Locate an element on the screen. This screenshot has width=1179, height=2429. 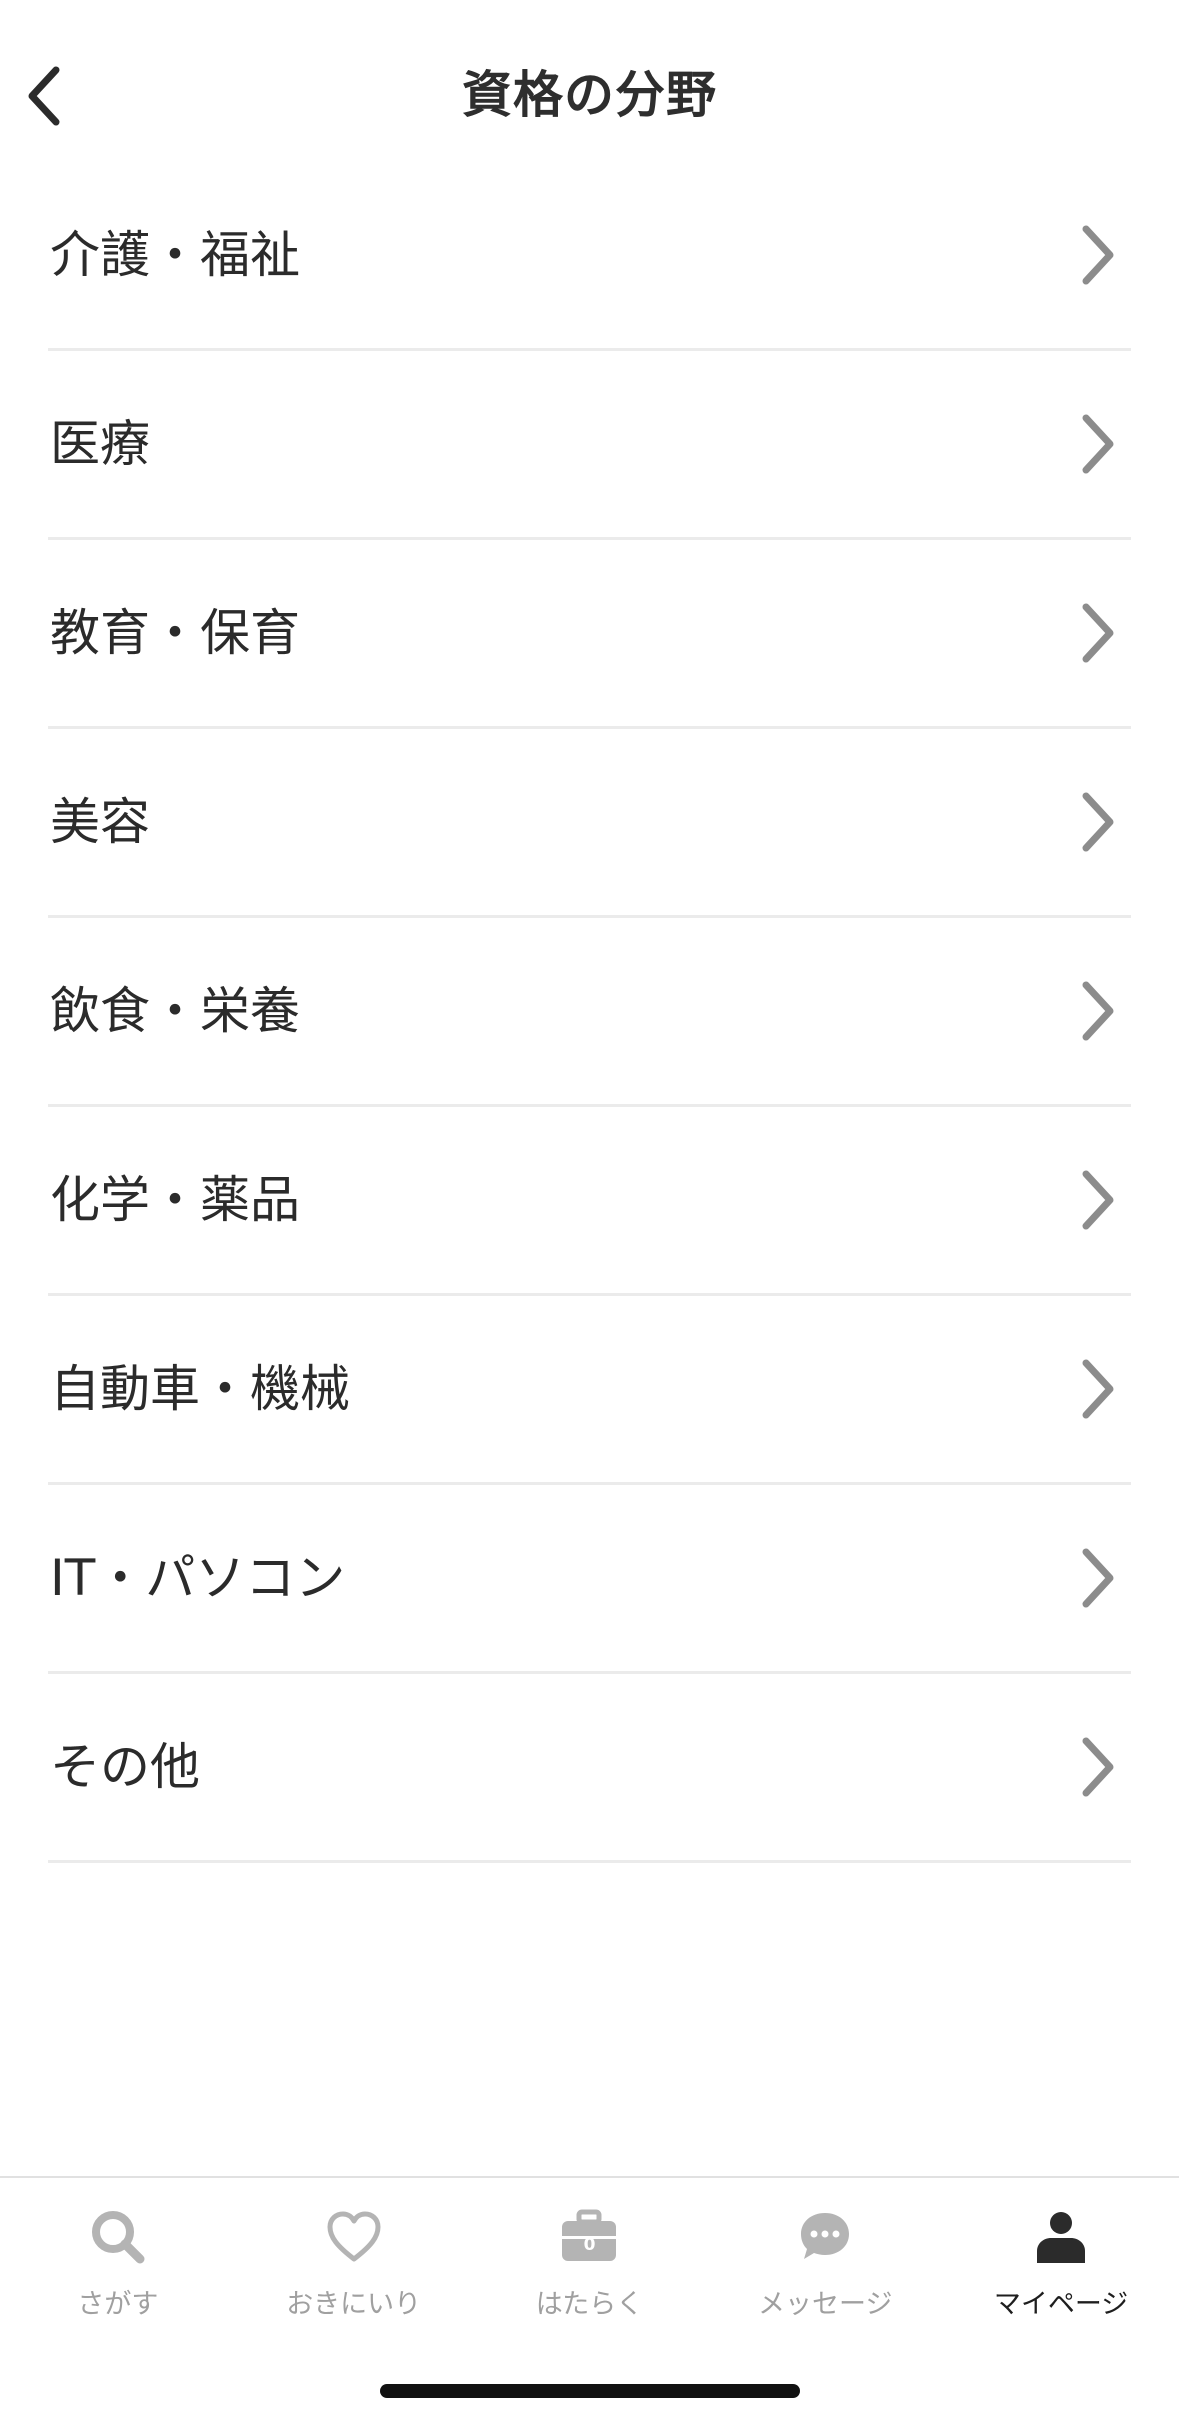
category-item: 飲食・栄養 is located at coordinates (589, 1012).